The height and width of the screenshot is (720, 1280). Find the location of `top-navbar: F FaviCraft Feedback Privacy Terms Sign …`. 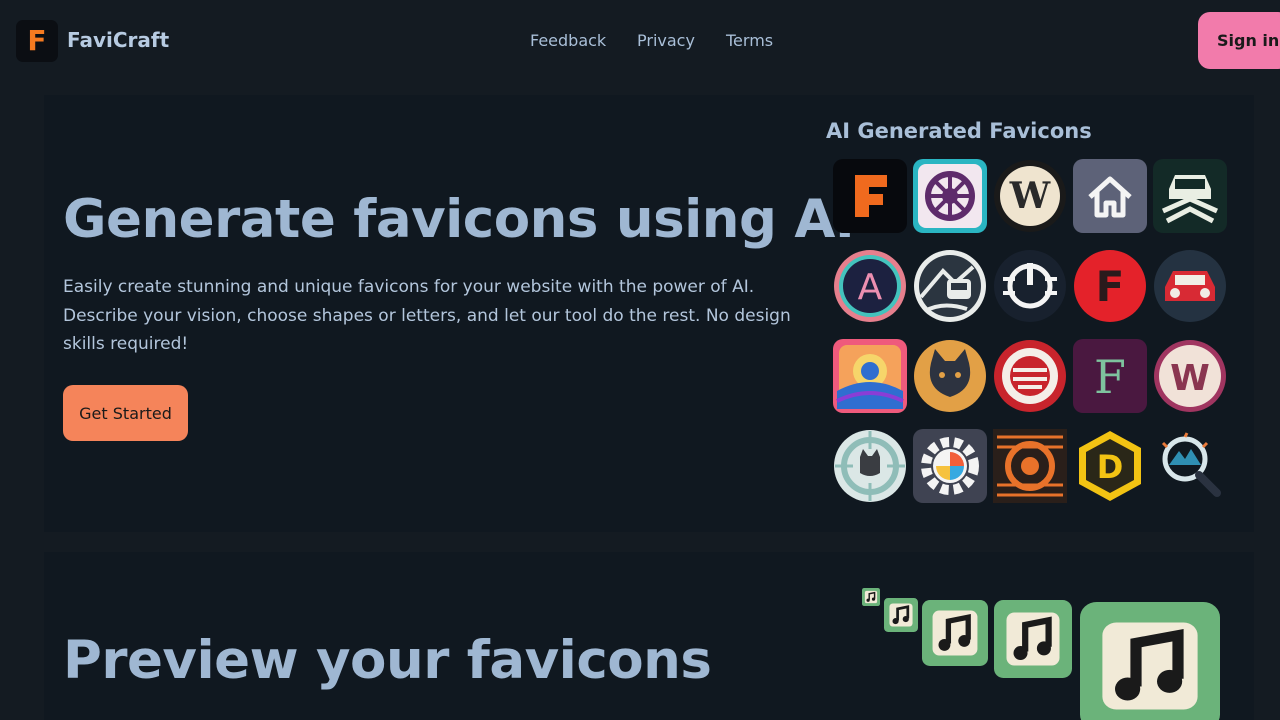

top-navbar: F FaviCraft Feedback Privacy Terms Sign … is located at coordinates (640, 41).